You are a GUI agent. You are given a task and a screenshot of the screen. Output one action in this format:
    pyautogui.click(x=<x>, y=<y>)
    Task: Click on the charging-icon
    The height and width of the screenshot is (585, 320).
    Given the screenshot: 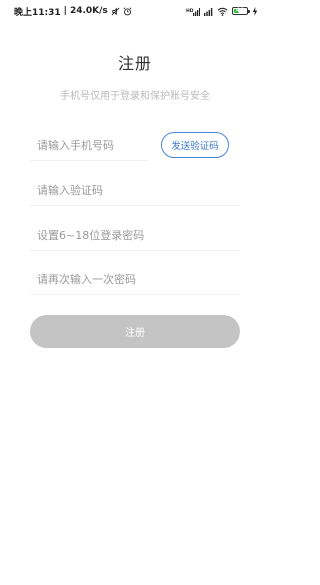 What is the action you would take?
    pyautogui.click(x=255, y=11)
    